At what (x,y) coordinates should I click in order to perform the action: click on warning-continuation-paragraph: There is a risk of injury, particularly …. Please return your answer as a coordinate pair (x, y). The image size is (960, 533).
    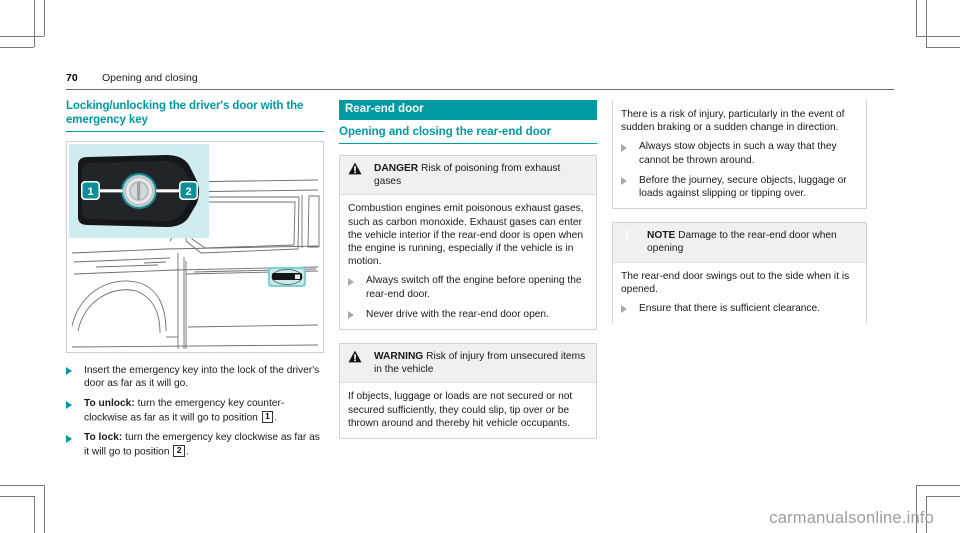
    Looking at the image, I should click on (733, 121).